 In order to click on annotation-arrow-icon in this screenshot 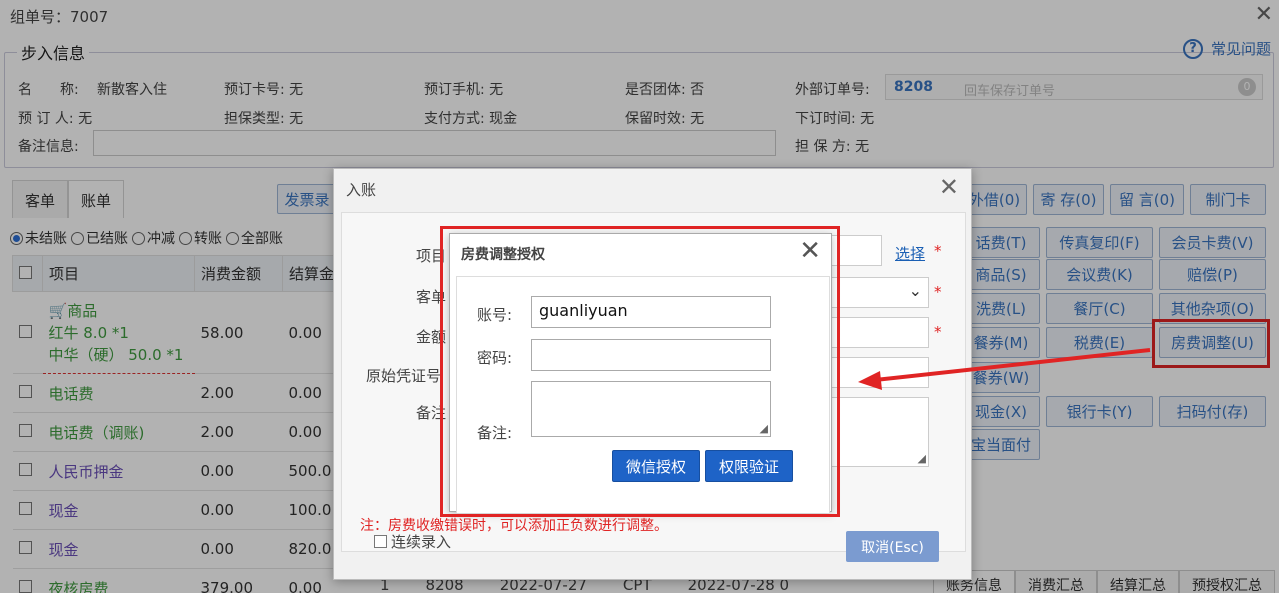, I will do `click(1004, 369)`.